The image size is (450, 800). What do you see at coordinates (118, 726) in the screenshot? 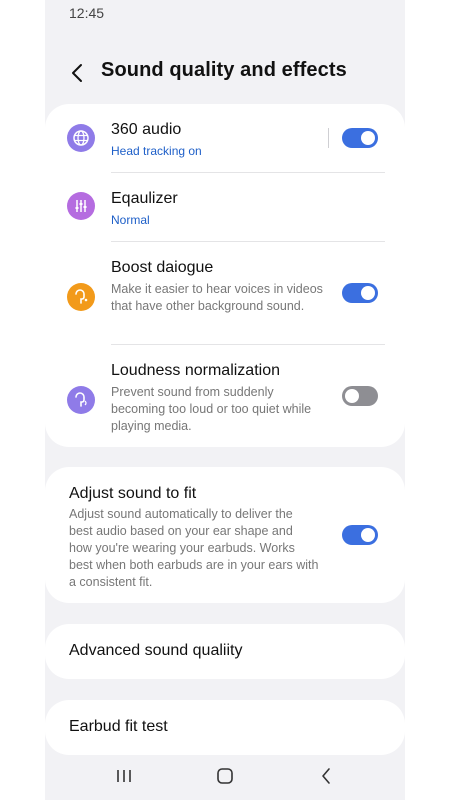
I see `earbud-fit-test-label: Earbud fit test` at bounding box center [118, 726].